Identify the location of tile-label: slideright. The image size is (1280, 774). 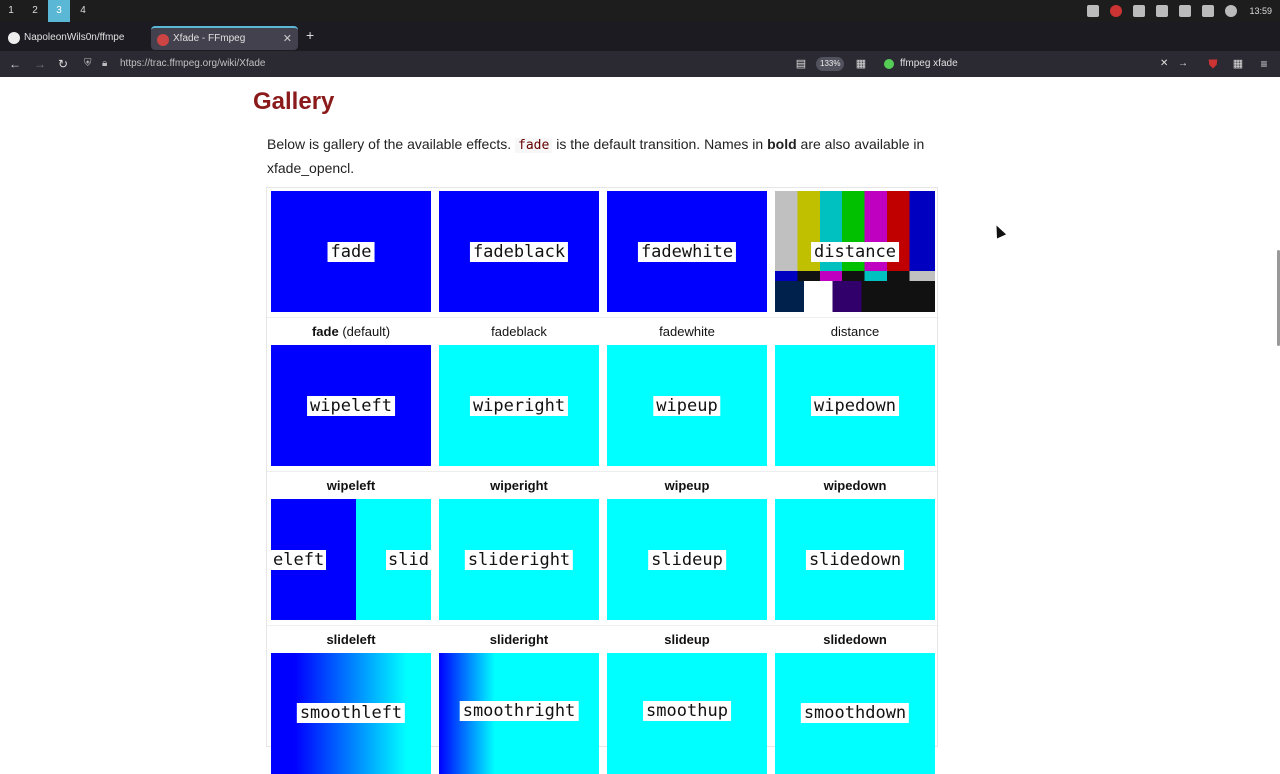
(519, 559).